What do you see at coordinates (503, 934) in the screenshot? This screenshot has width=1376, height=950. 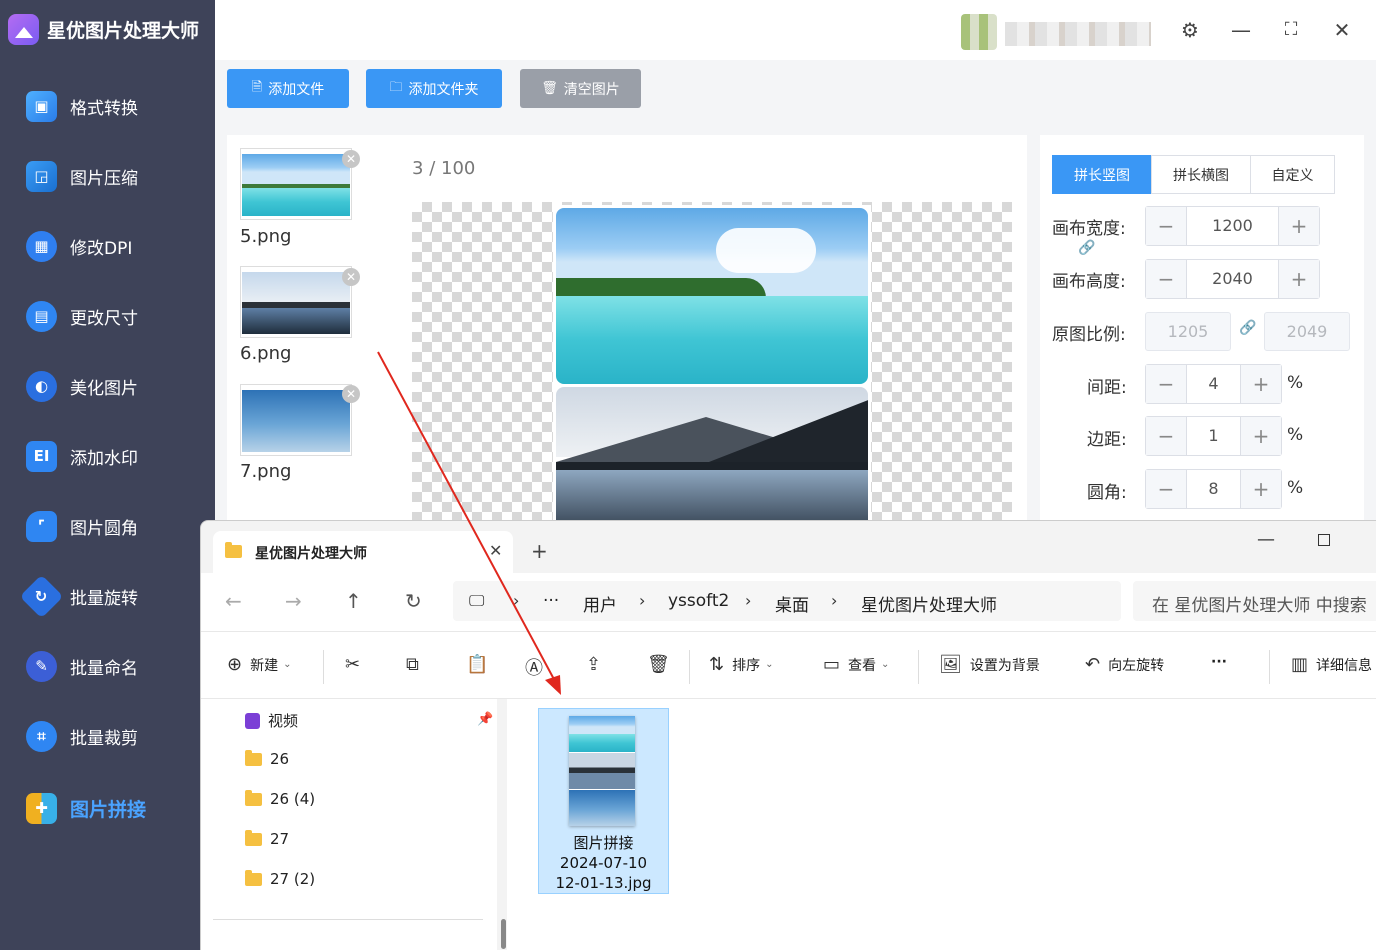 I see `scrollbar` at bounding box center [503, 934].